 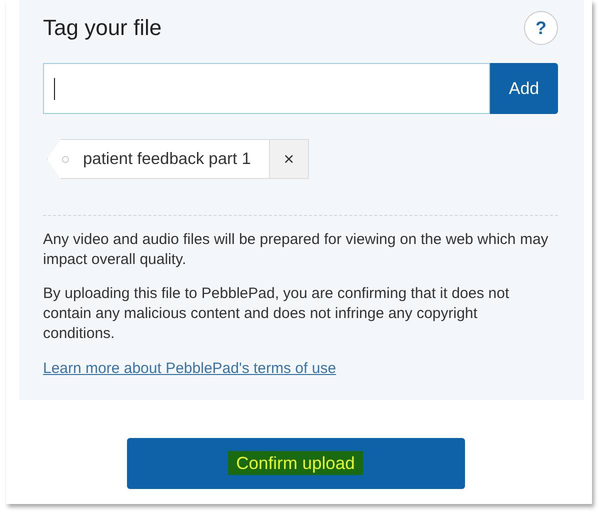 I want to click on info-paragraph: Any video and audio files will be prepared for viewing on the web which may impact overall quality., so click(x=296, y=250).